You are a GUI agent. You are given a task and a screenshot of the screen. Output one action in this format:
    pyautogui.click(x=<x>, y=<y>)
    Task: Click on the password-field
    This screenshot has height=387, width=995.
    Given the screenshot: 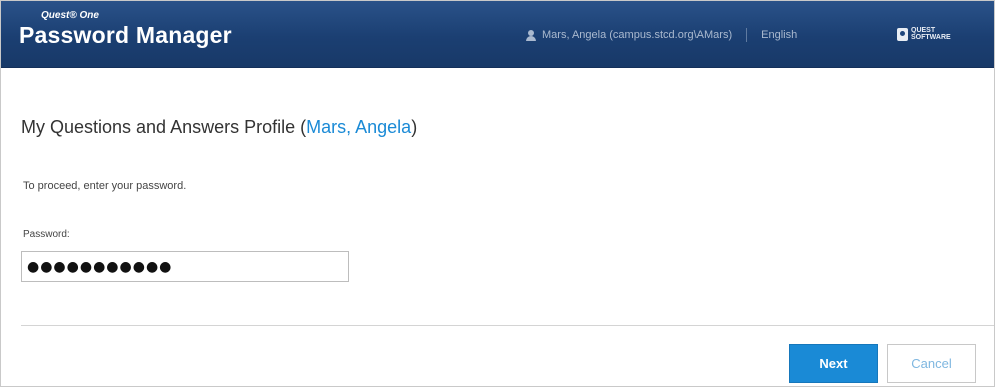 What is the action you would take?
    pyautogui.click(x=185, y=266)
    